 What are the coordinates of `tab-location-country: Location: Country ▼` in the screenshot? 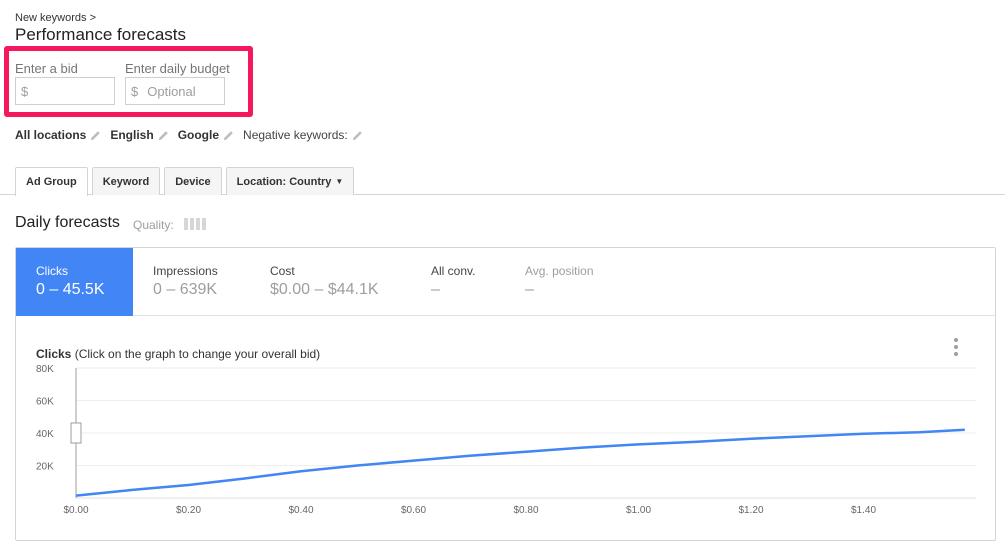 It's located at (290, 181).